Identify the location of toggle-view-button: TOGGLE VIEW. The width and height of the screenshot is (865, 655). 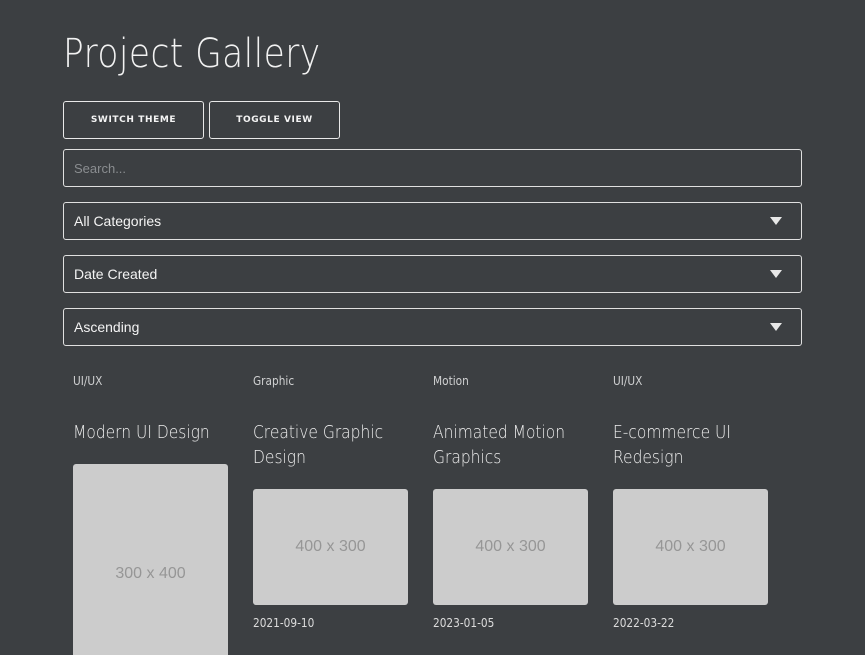
(274, 120).